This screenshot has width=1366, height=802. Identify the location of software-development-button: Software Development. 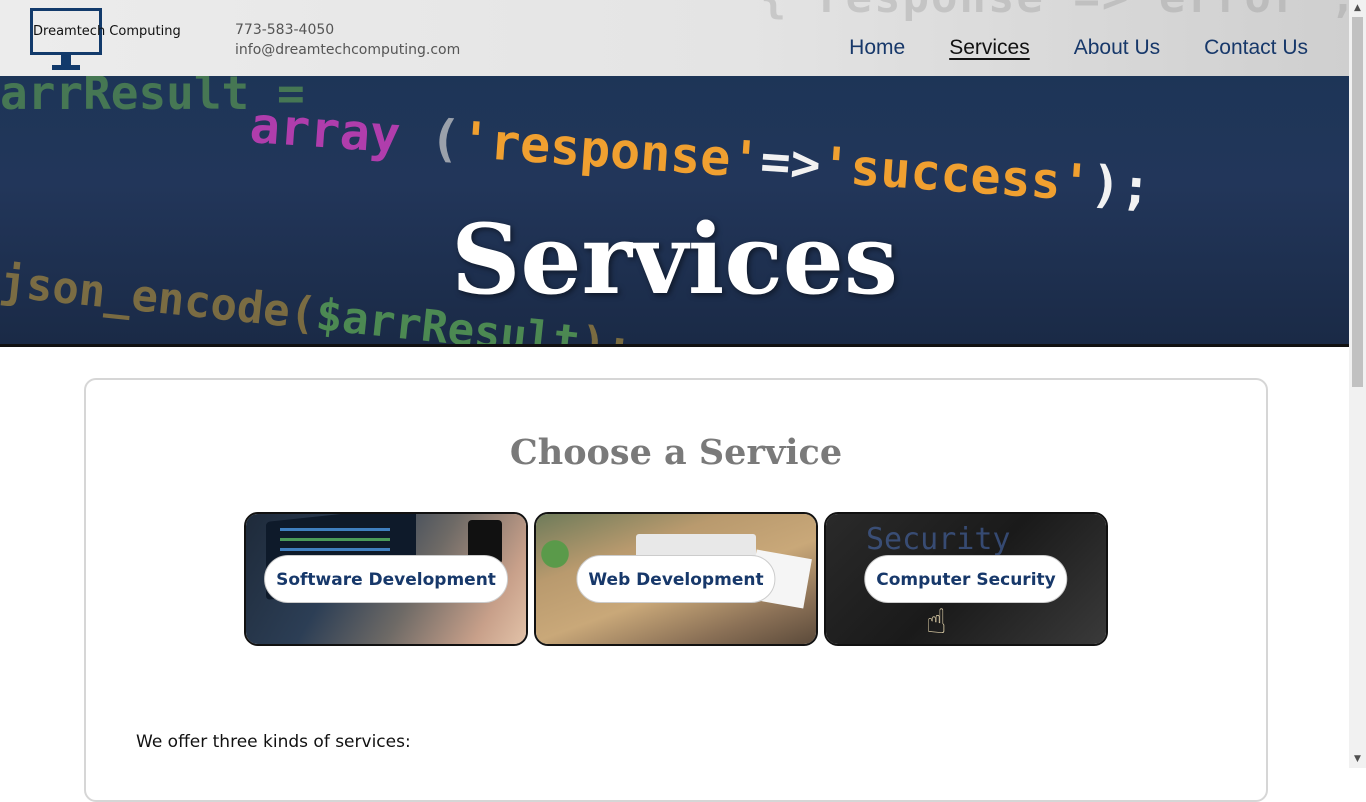
(386, 579).